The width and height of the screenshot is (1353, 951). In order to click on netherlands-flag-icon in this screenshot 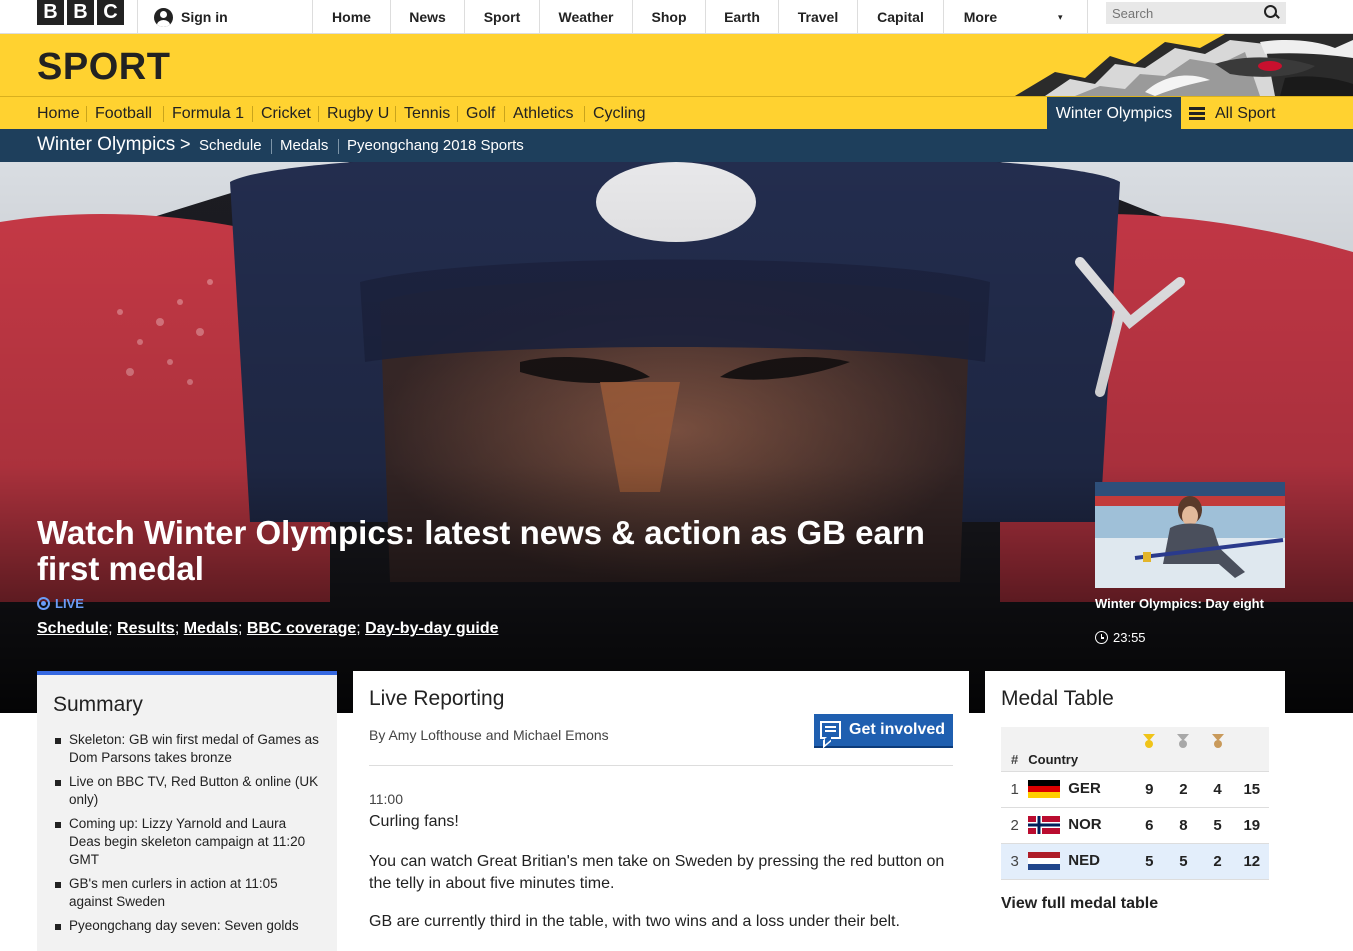, I will do `click(1044, 861)`.